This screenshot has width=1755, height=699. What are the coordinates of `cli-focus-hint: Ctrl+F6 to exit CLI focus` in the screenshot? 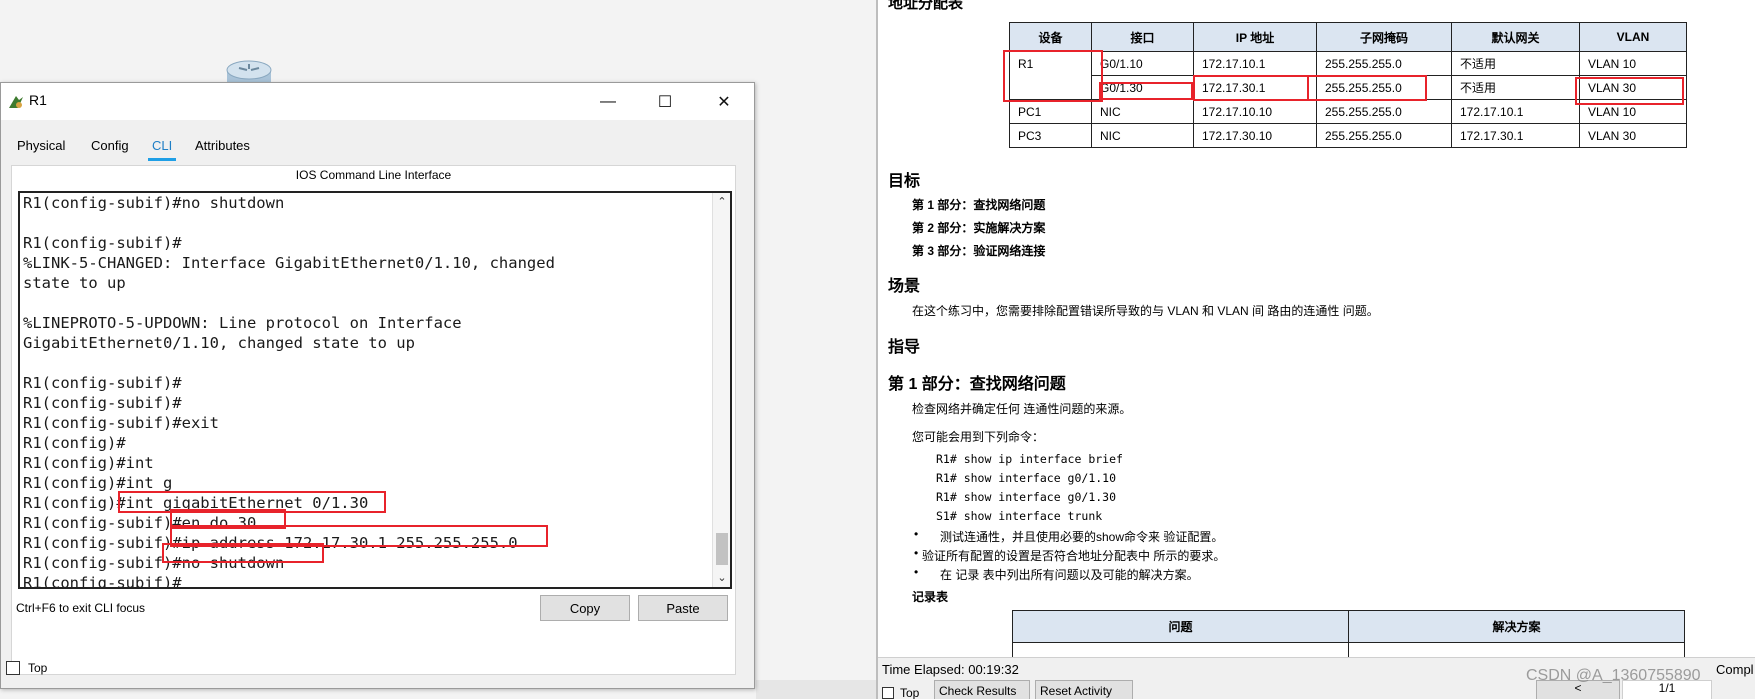 It's located at (81, 608).